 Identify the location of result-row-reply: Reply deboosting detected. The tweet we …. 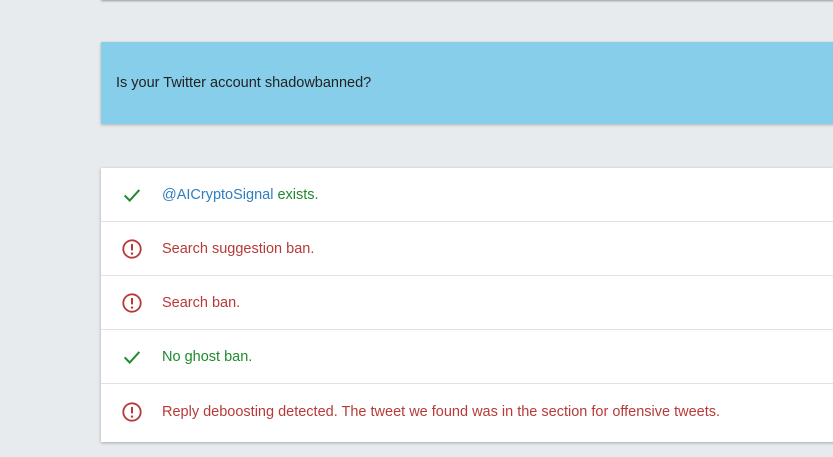
(467, 411).